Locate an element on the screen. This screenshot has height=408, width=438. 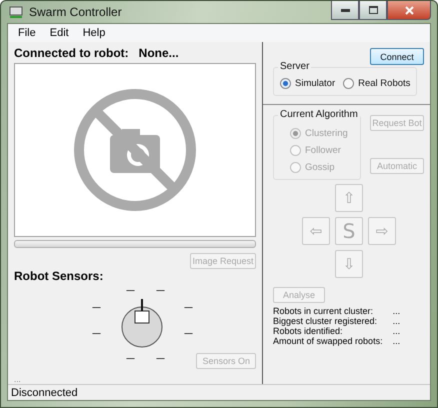
minimize-button is located at coordinates (345, 10).